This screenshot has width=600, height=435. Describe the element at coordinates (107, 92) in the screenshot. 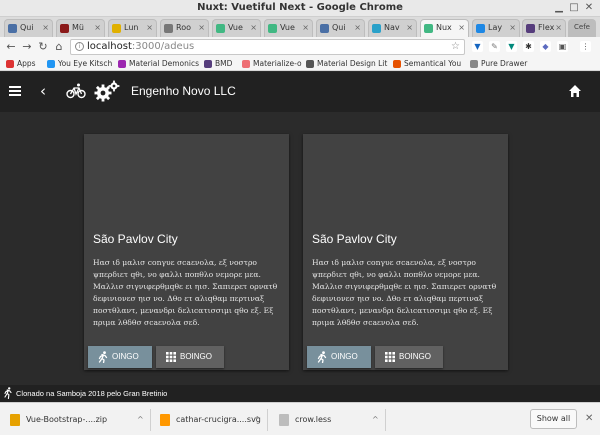

I see `gears-icon` at that location.